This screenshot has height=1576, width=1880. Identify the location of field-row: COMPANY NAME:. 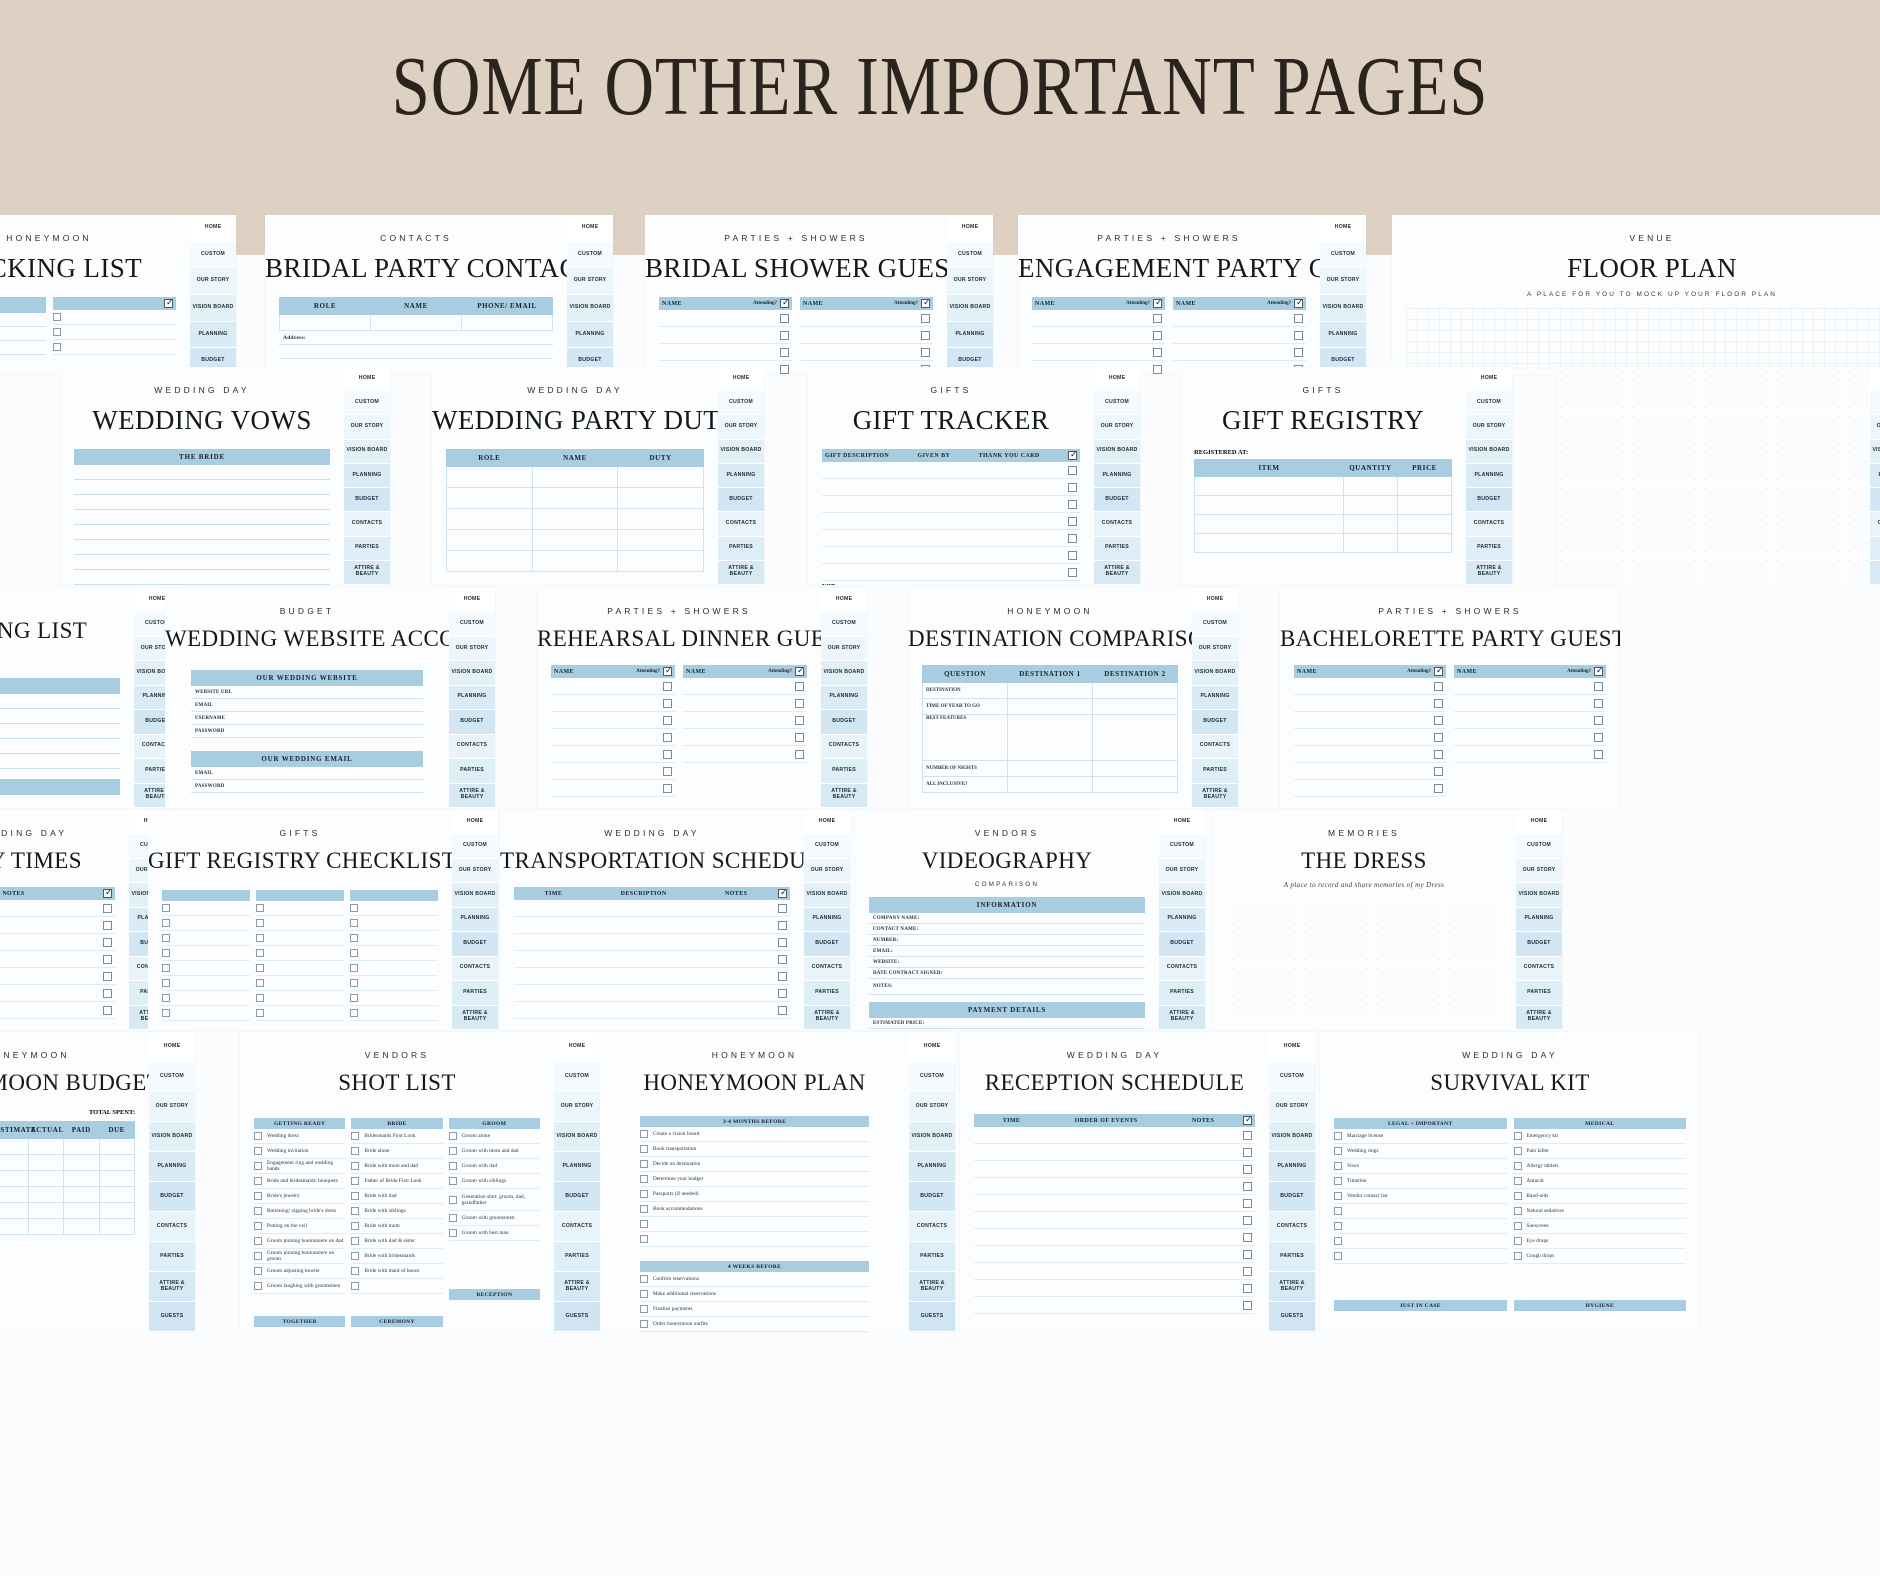
(1007, 918).